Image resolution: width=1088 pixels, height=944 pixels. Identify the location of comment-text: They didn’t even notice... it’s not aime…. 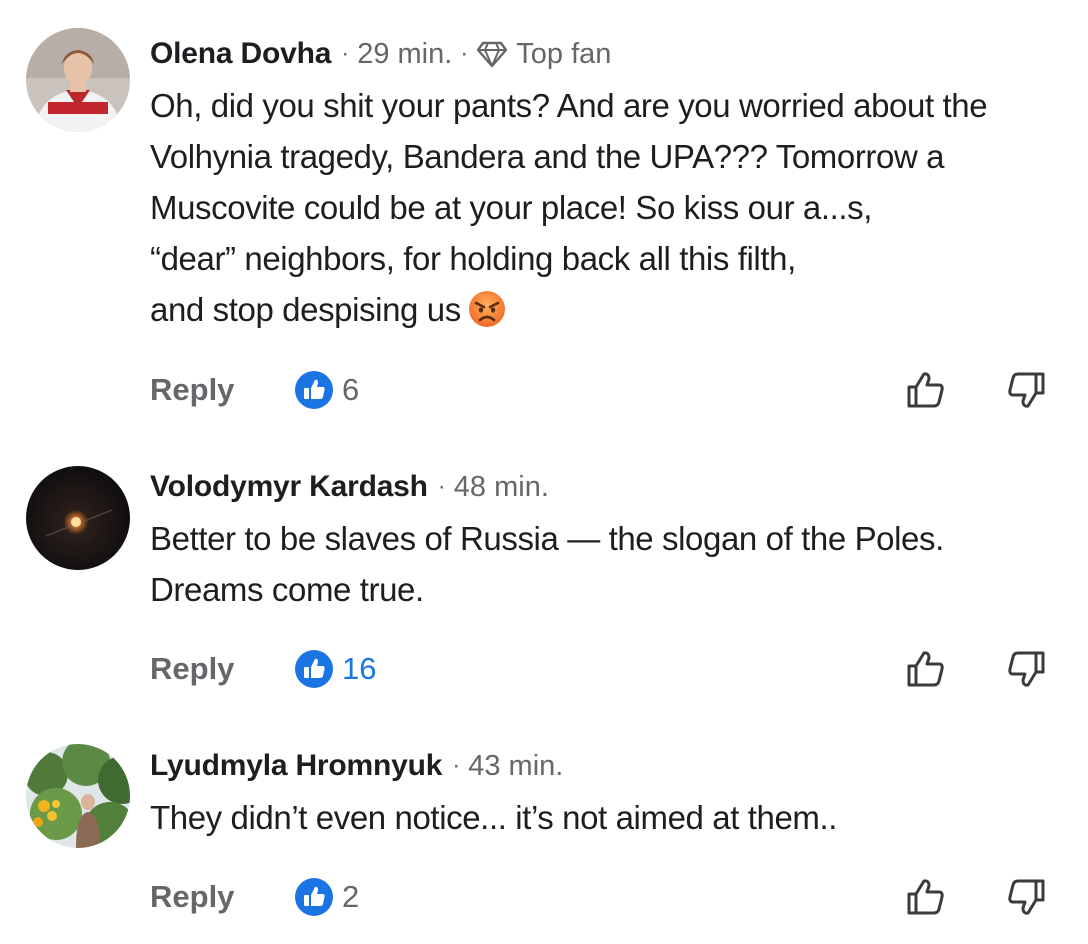
(610, 817).